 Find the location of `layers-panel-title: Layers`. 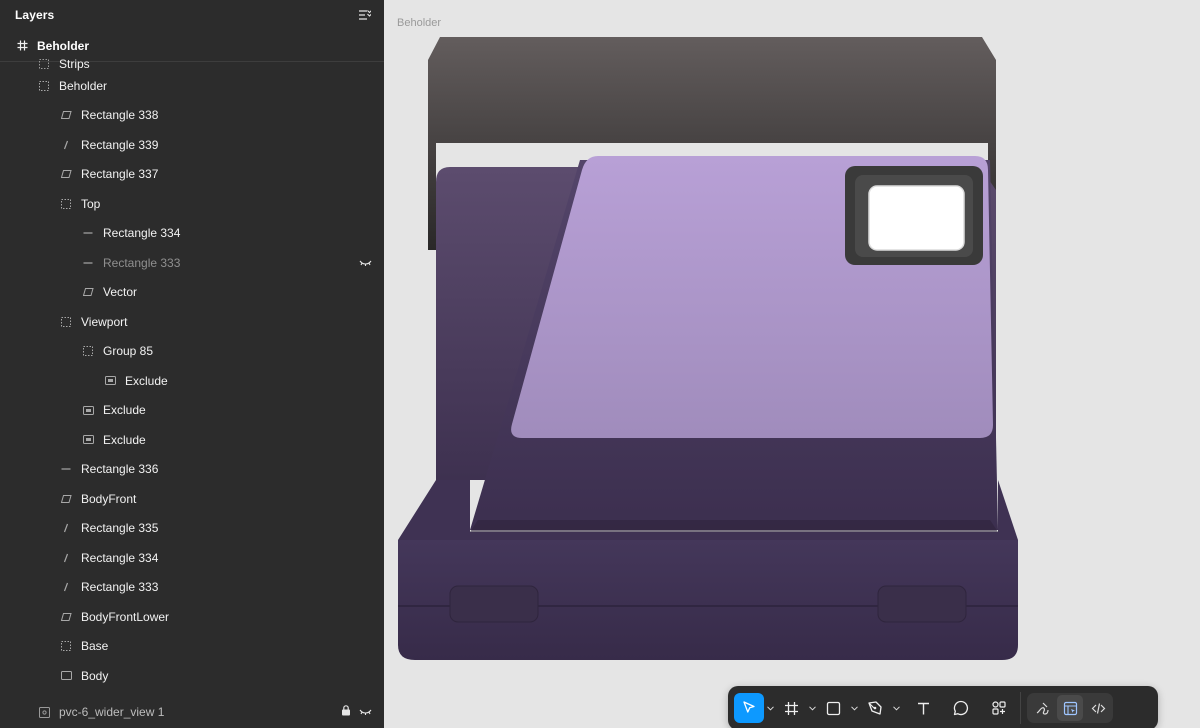

layers-panel-title: Layers is located at coordinates (35, 15).